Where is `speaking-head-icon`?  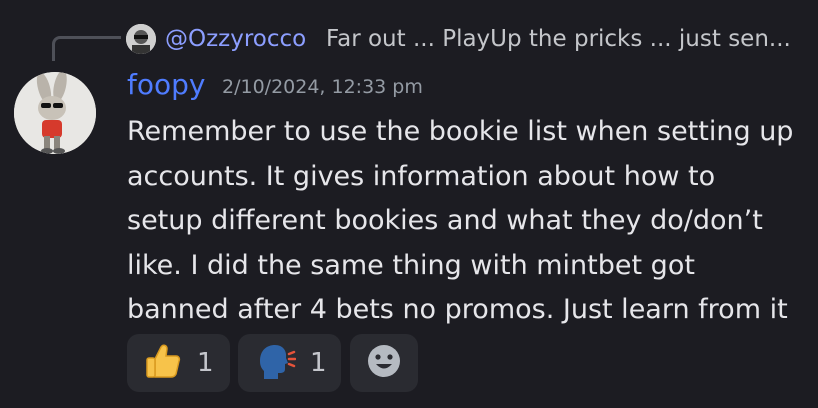 speaking-head-icon is located at coordinates (275, 363).